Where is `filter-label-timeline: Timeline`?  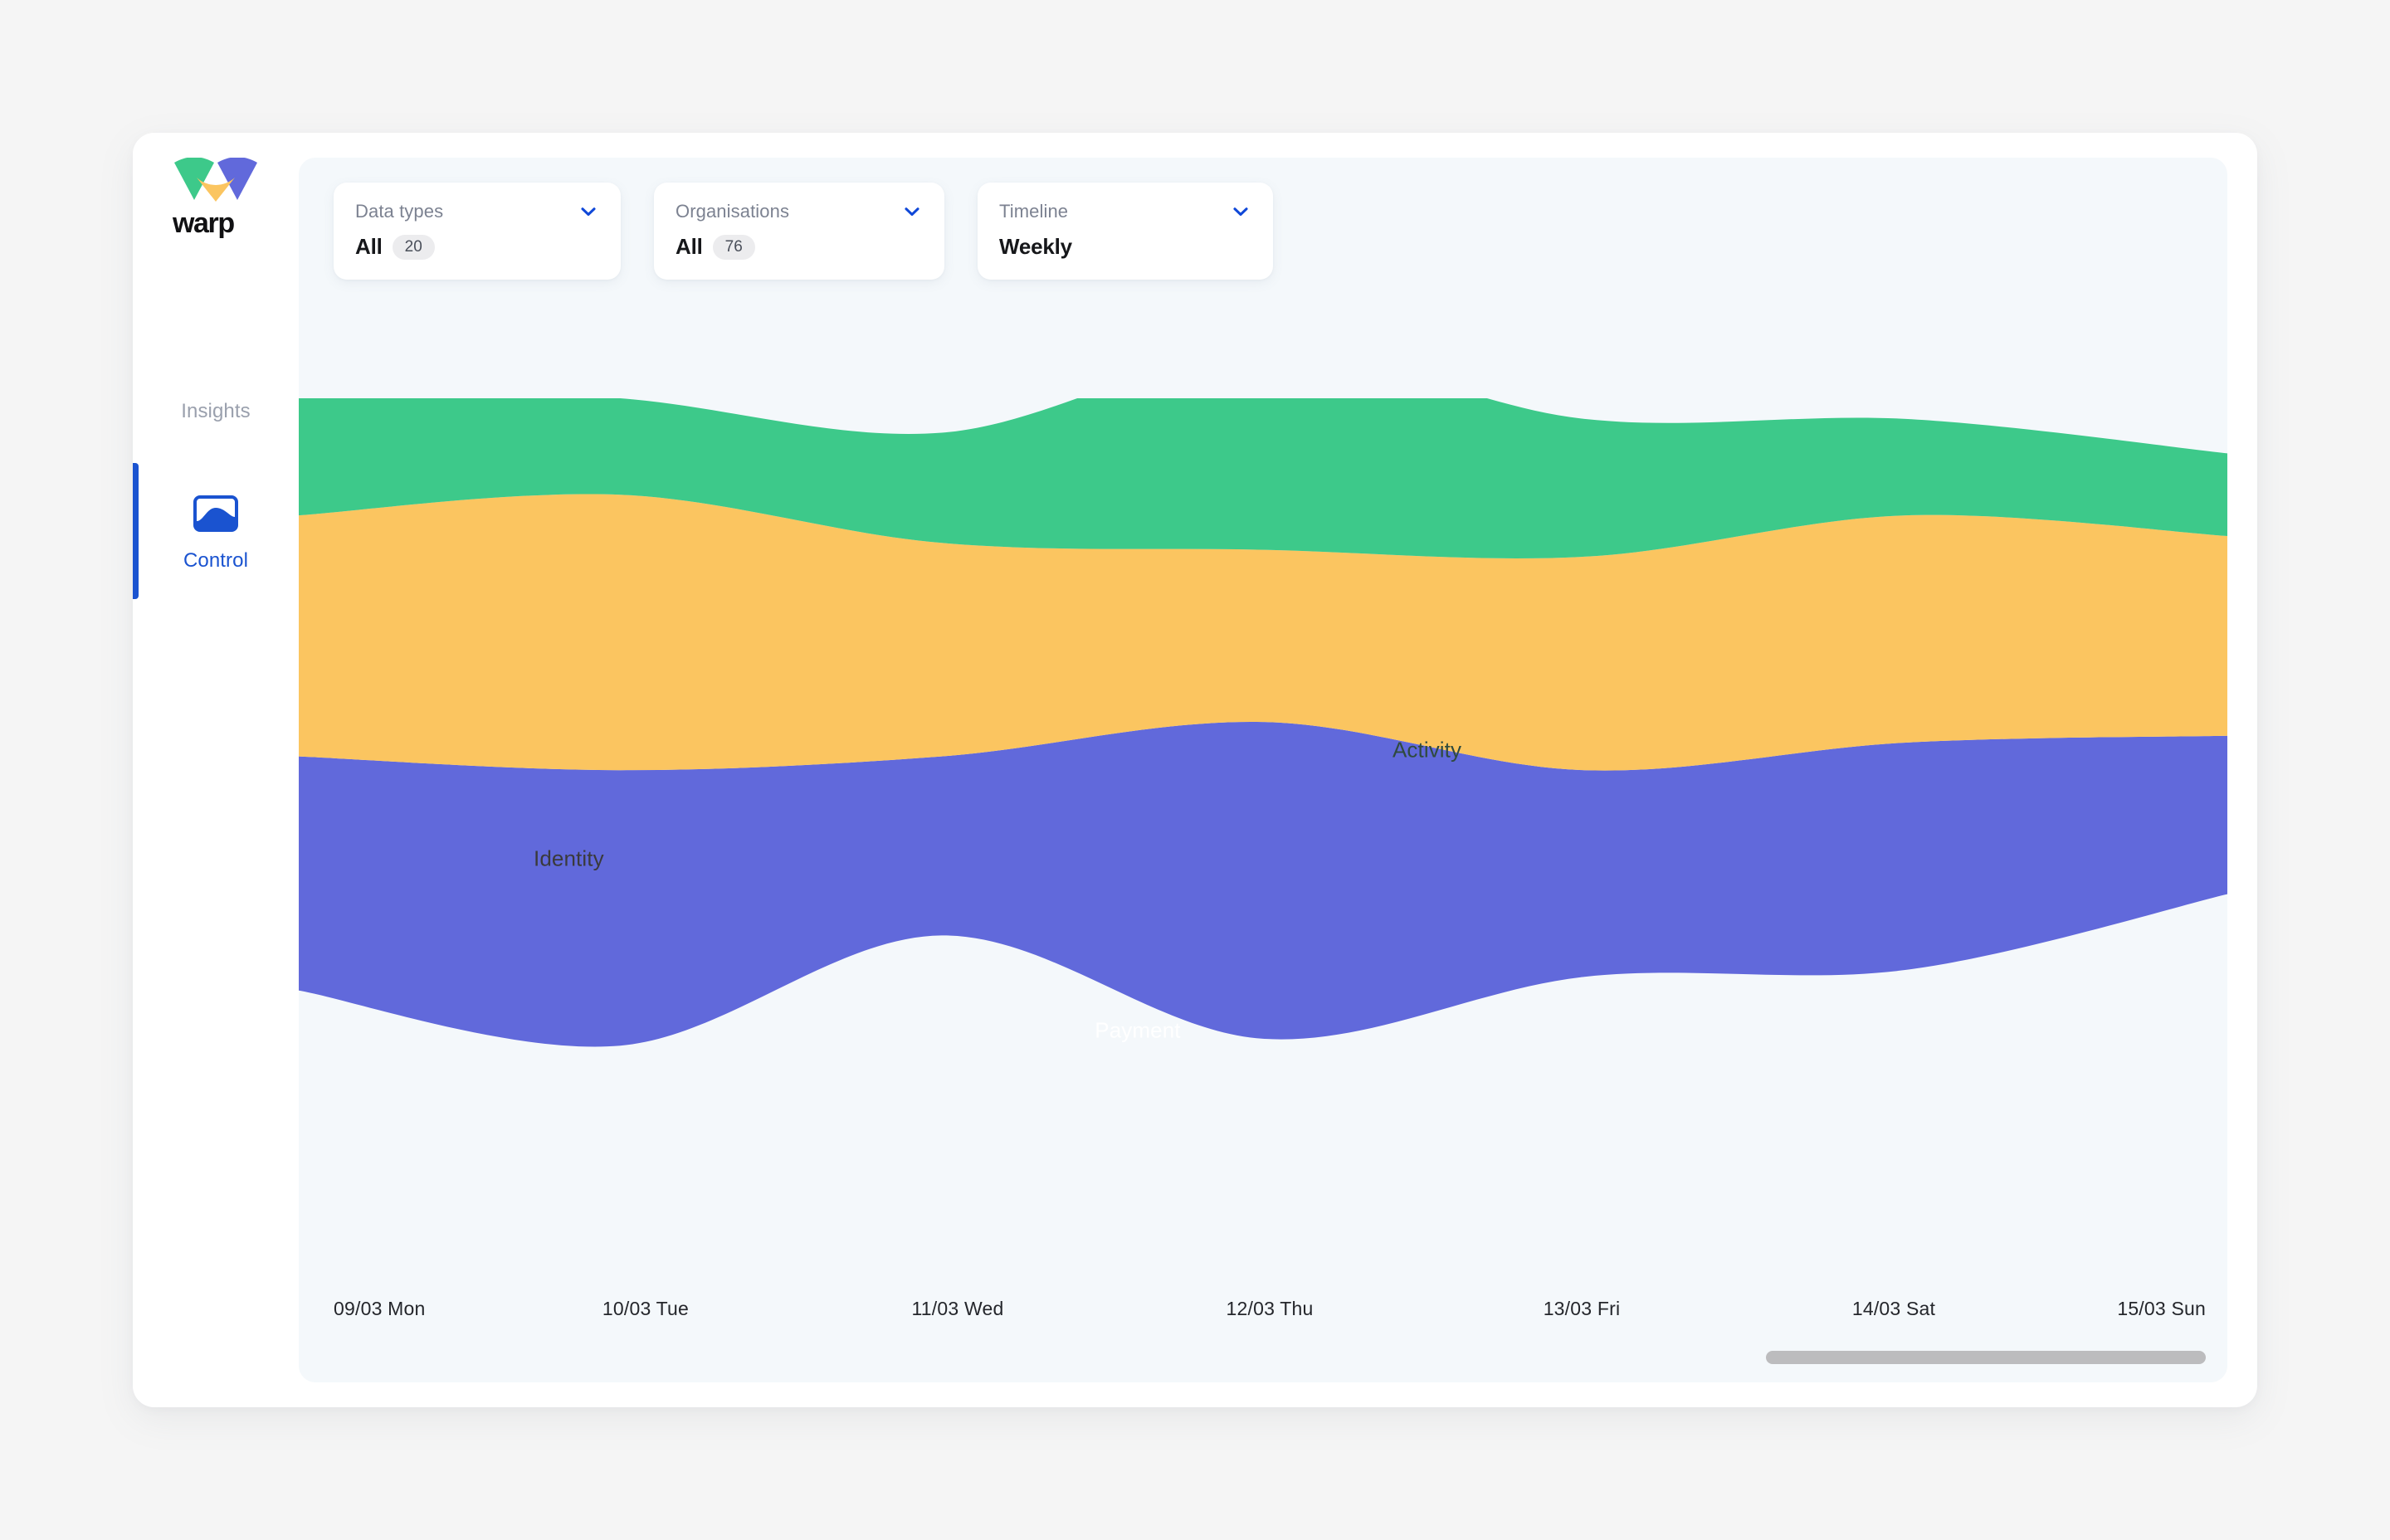
filter-label-timeline: Timeline is located at coordinates (1034, 211).